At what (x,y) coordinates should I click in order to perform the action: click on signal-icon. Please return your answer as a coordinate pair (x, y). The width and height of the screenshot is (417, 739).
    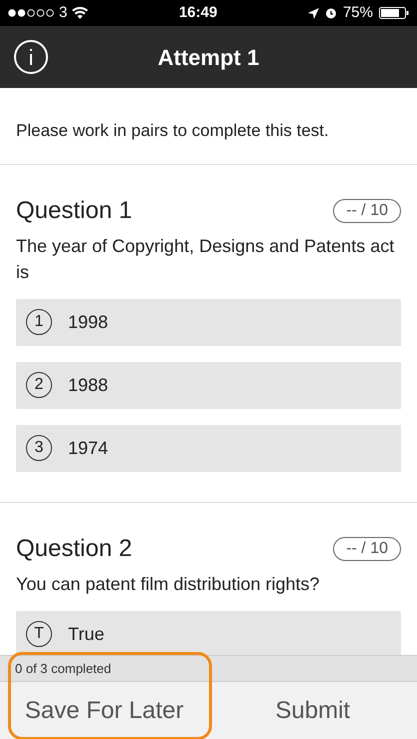
    Looking at the image, I should click on (31, 13).